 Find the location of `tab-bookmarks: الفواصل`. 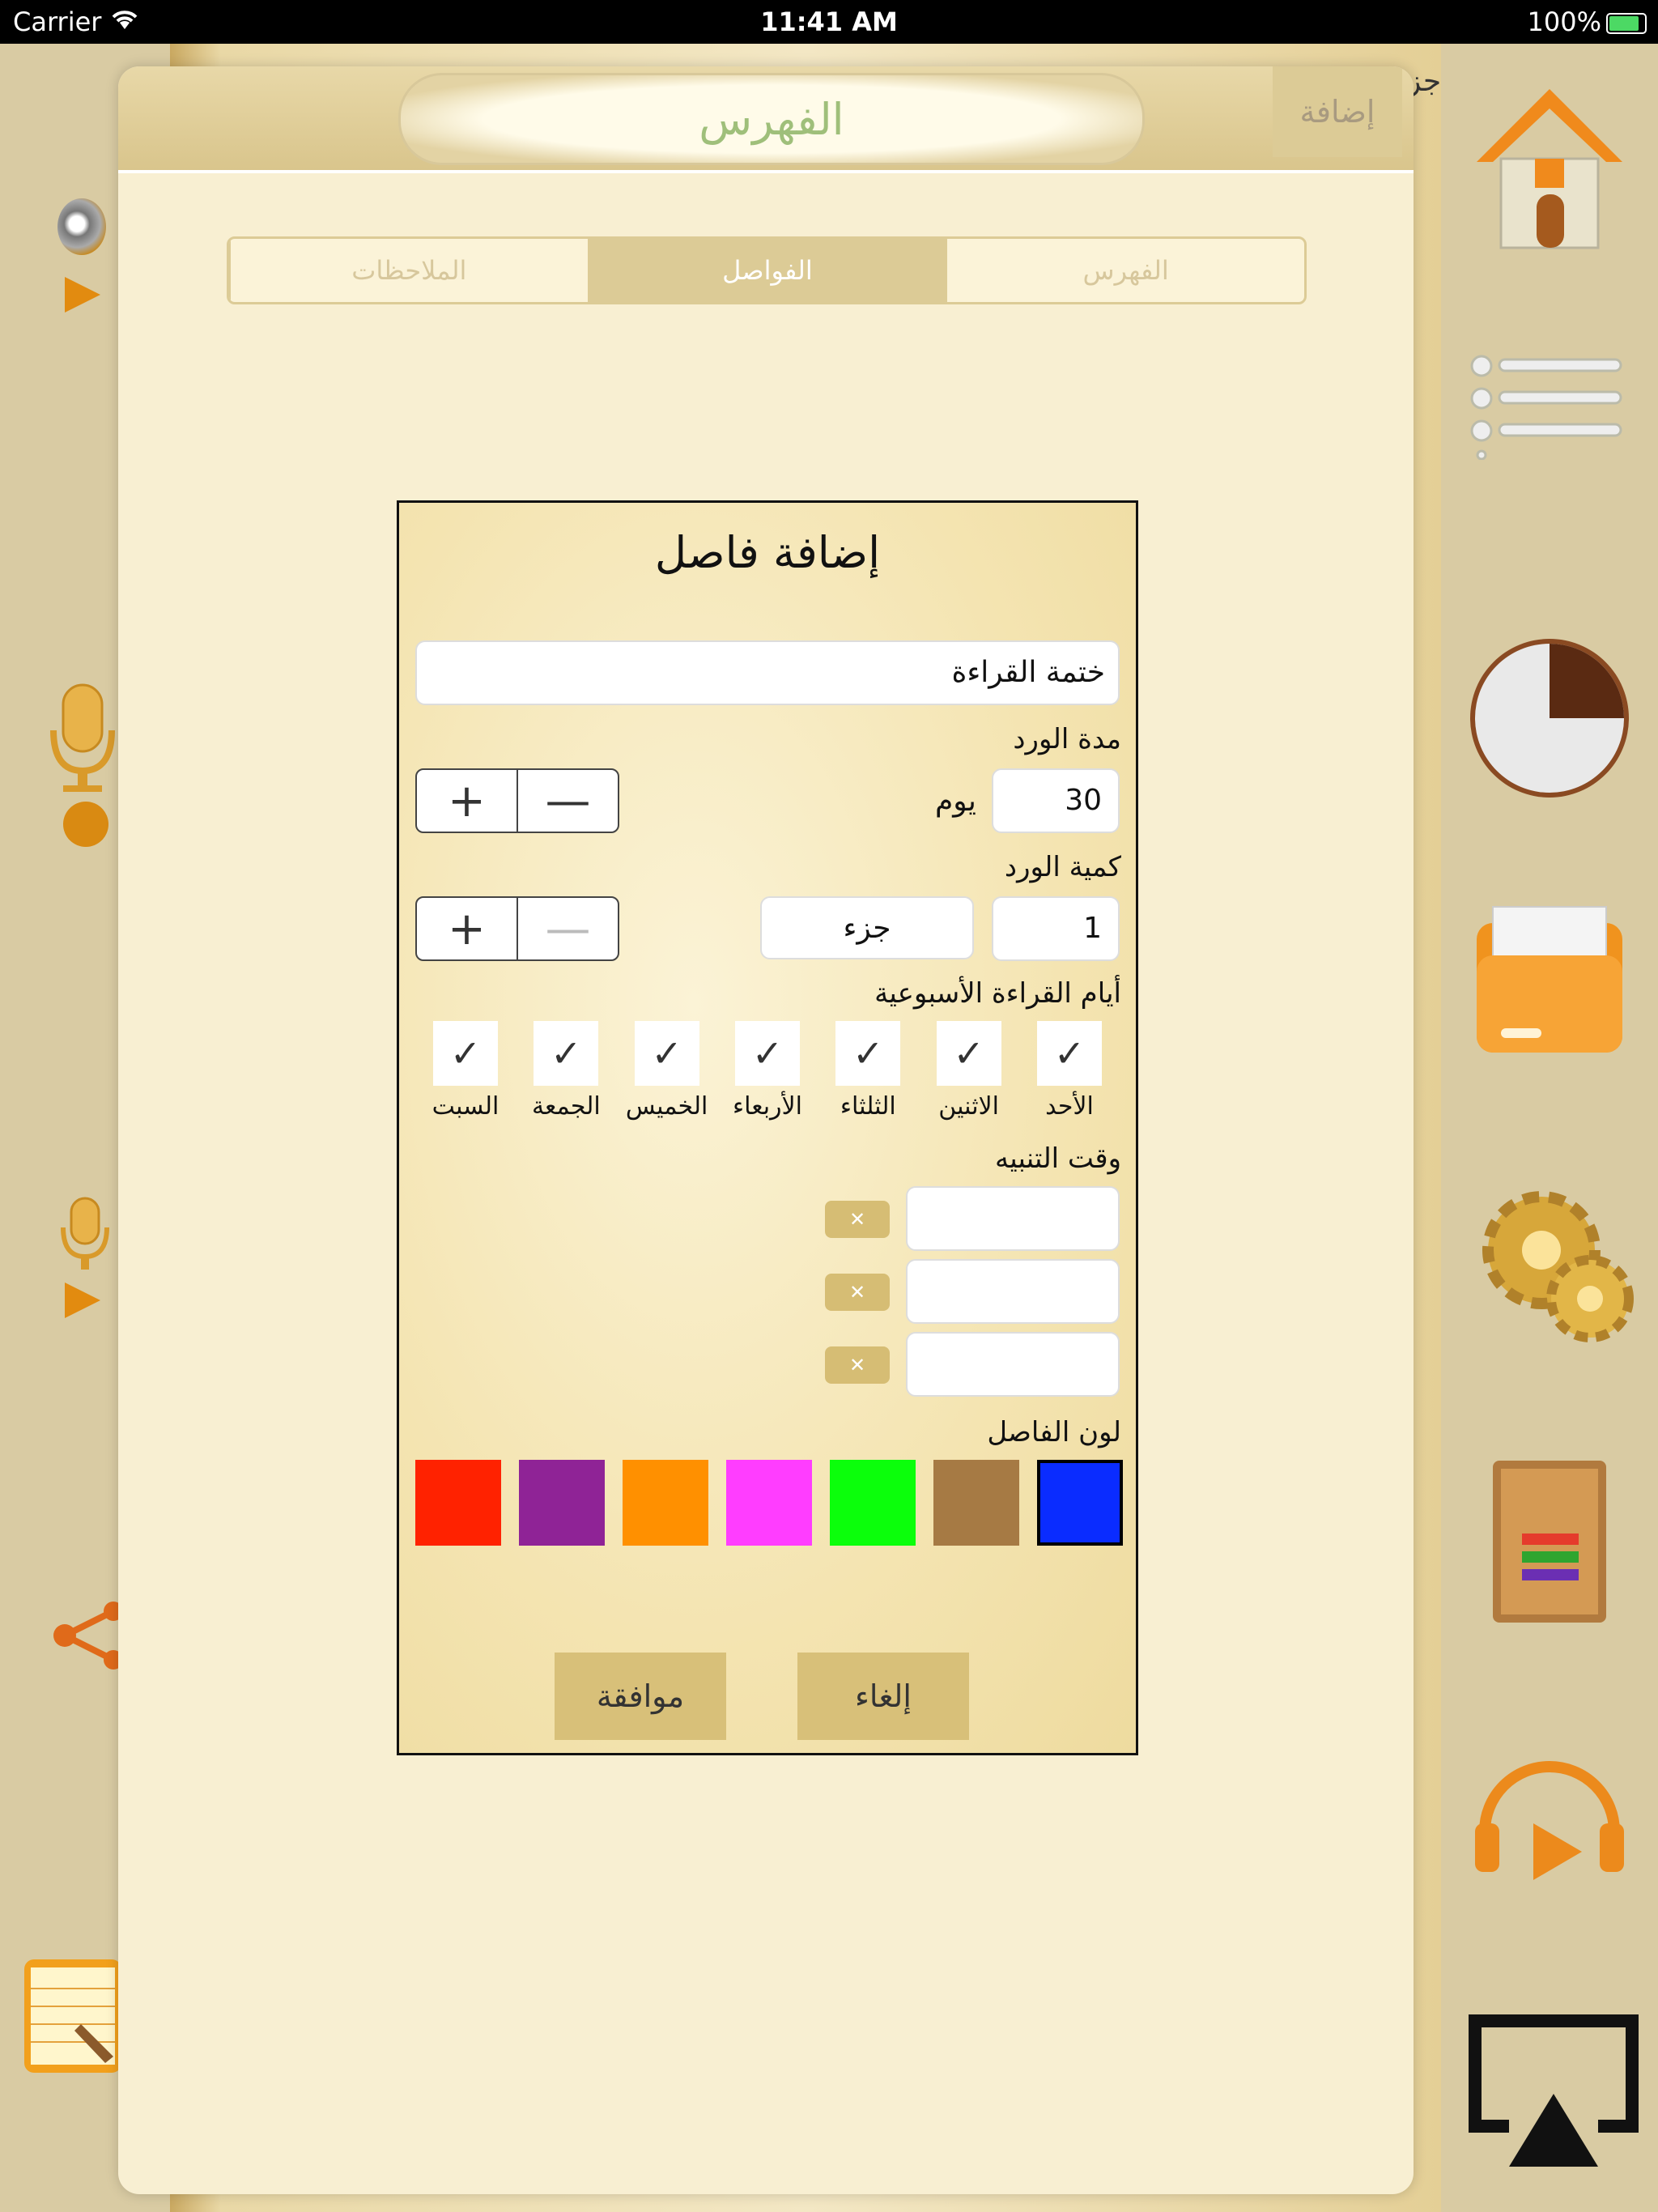

tab-bookmarks: الفواصل is located at coordinates (766, 270).